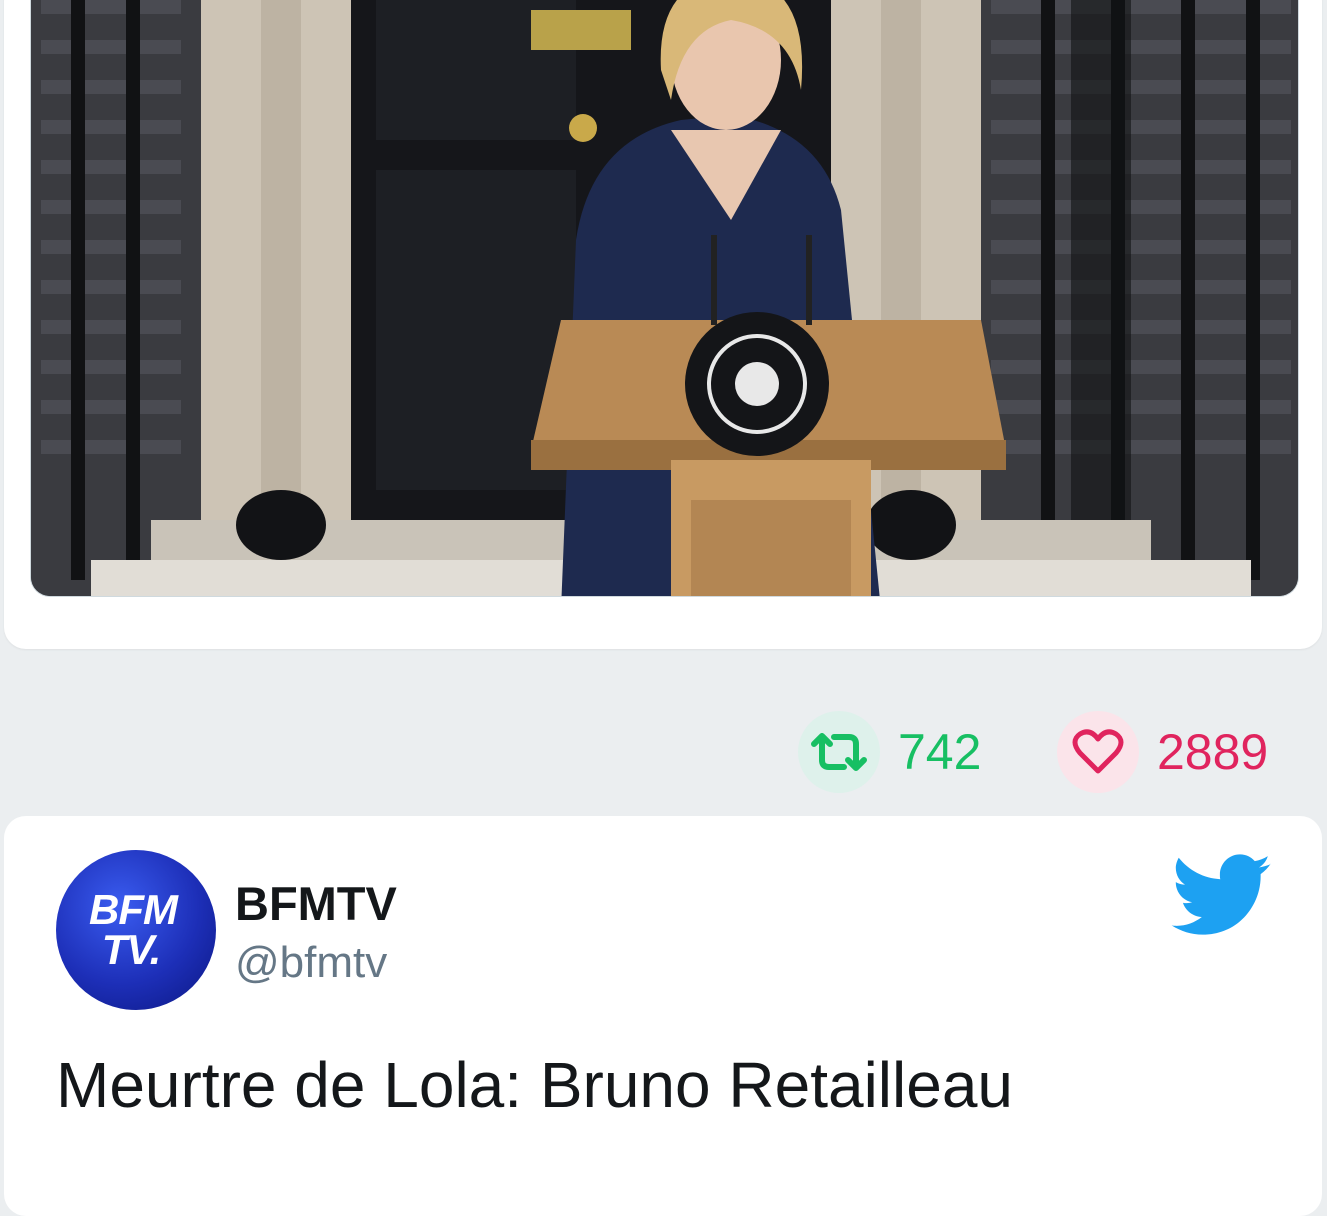 The height and width of the screenshot is (1216, 1327). Describe the element at coordinates (663, 752) in the screenshot. I see `tweet-actions: 742 2889` at that location.